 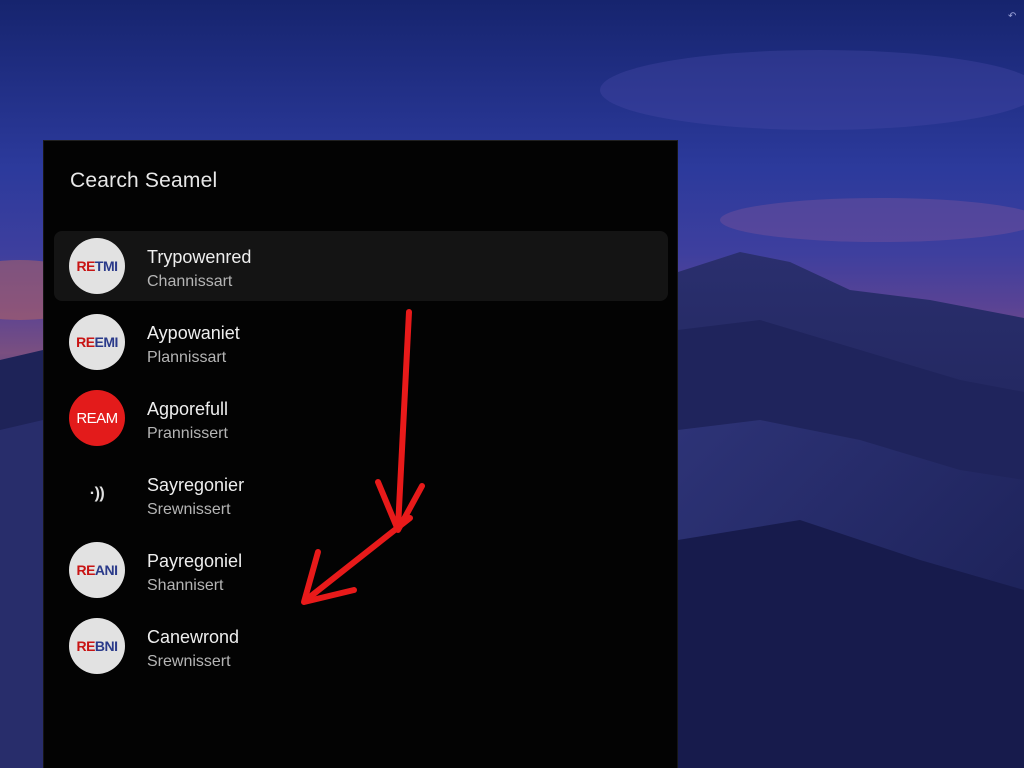 I want to click on result-item-4: ·)) Sayregonier Srewnissert, so click(x=361, y=494).